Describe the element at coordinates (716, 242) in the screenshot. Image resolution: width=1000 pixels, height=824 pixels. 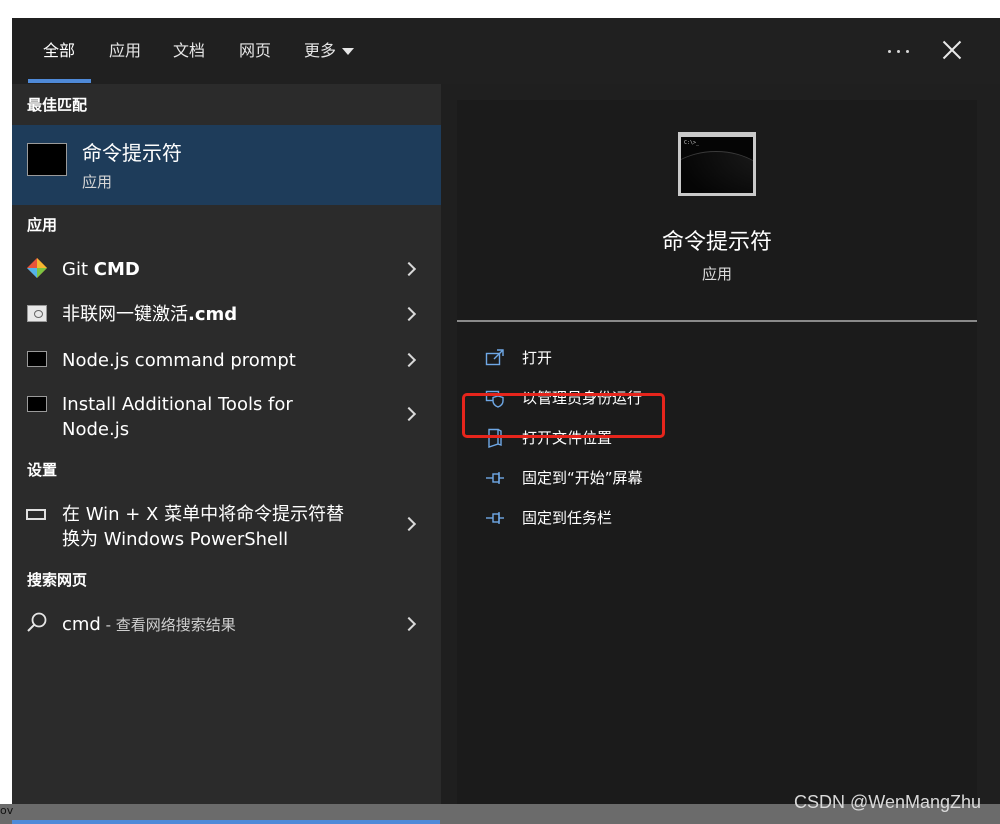
I see `detail-app-title: 命令提示符` at that location.